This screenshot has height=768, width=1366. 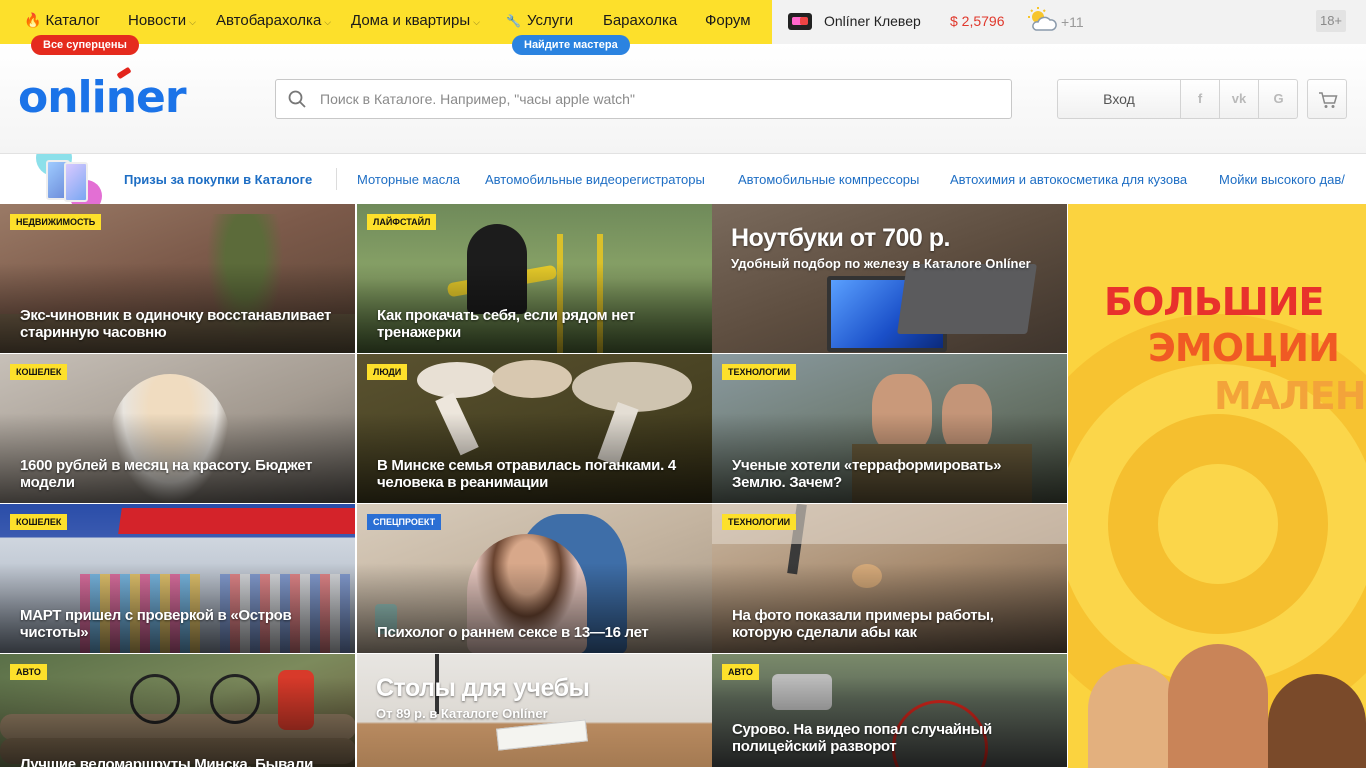 I want to click on vk-icon: vk, so click(x=1239, y=99).